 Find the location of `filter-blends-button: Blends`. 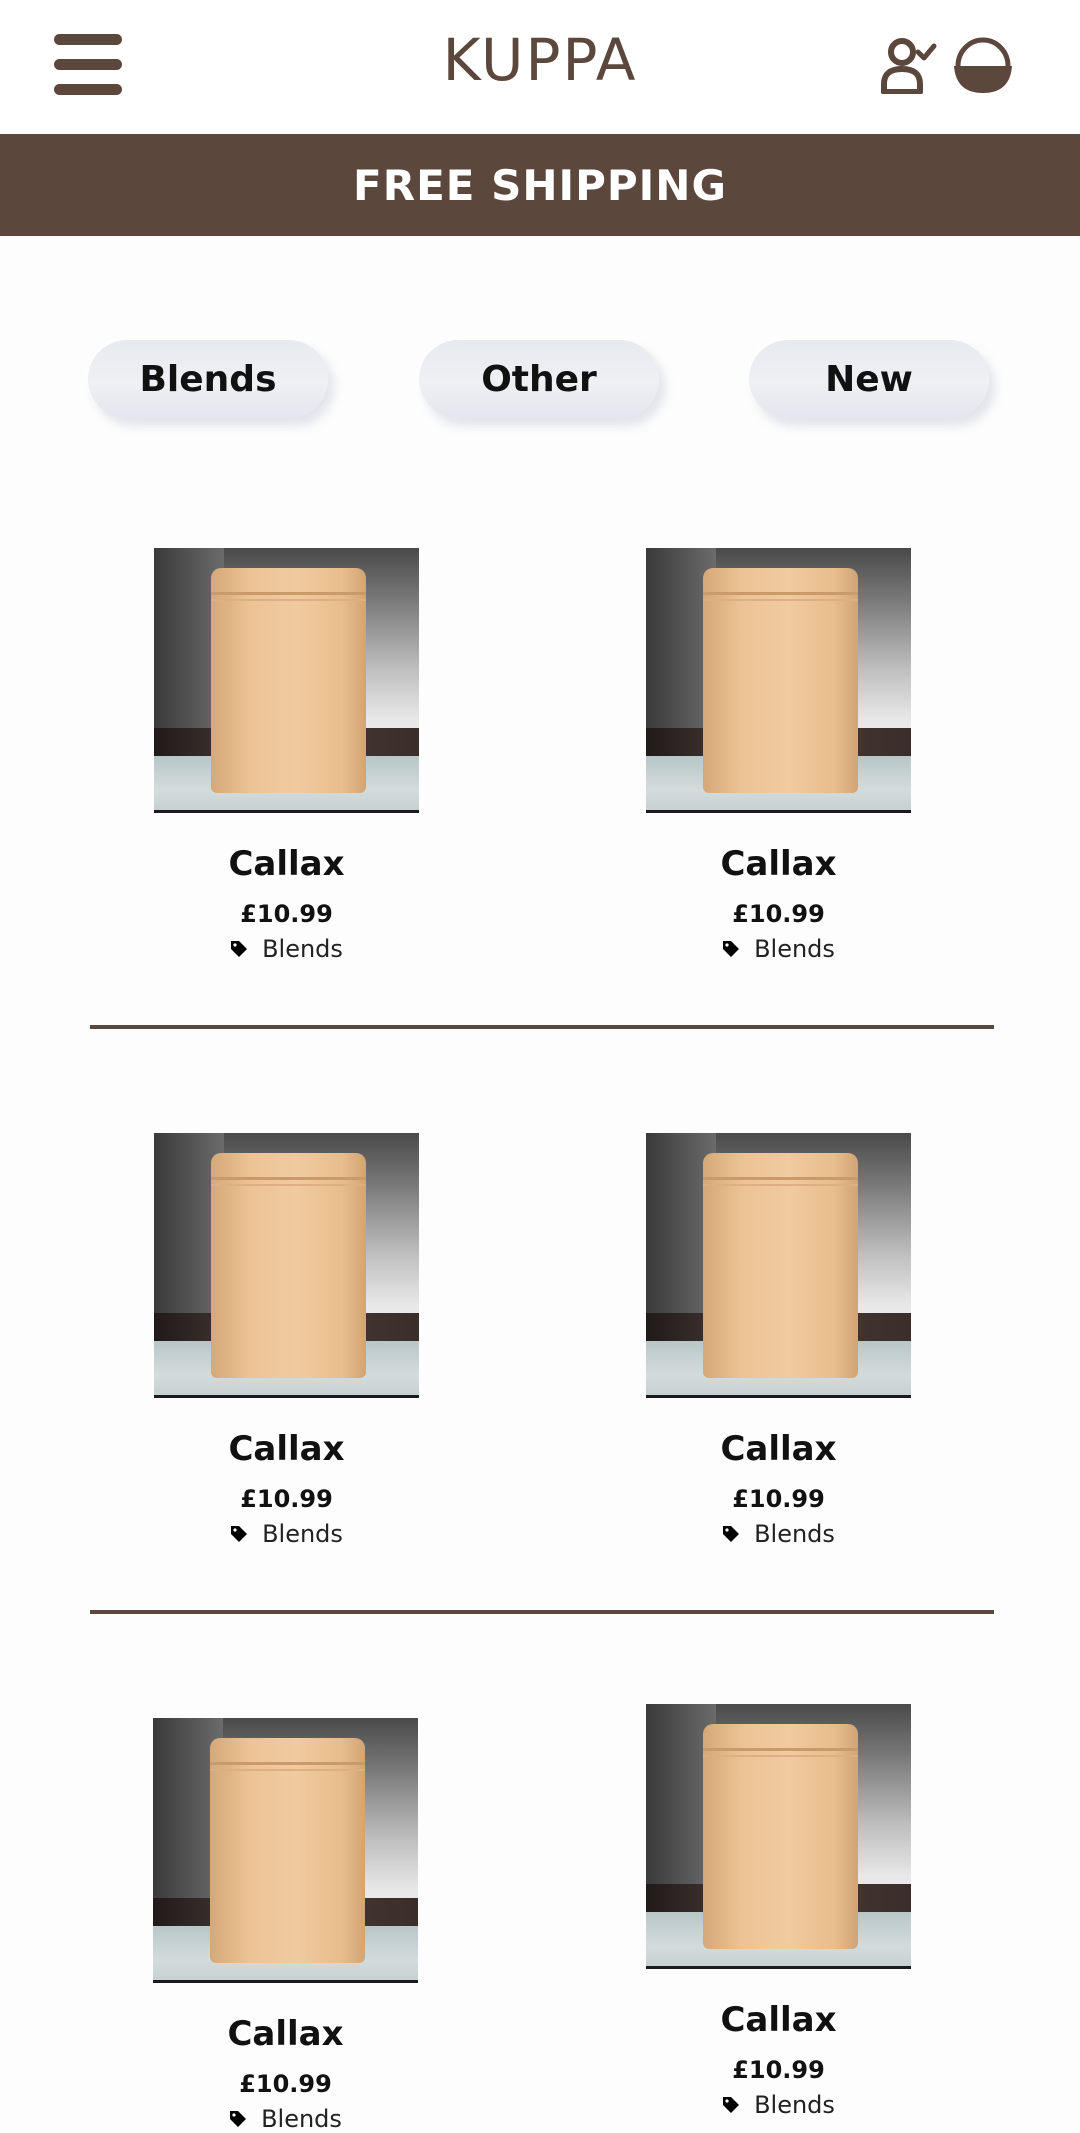

filter-blends-button: Blends is located at coordinates (208, 379).